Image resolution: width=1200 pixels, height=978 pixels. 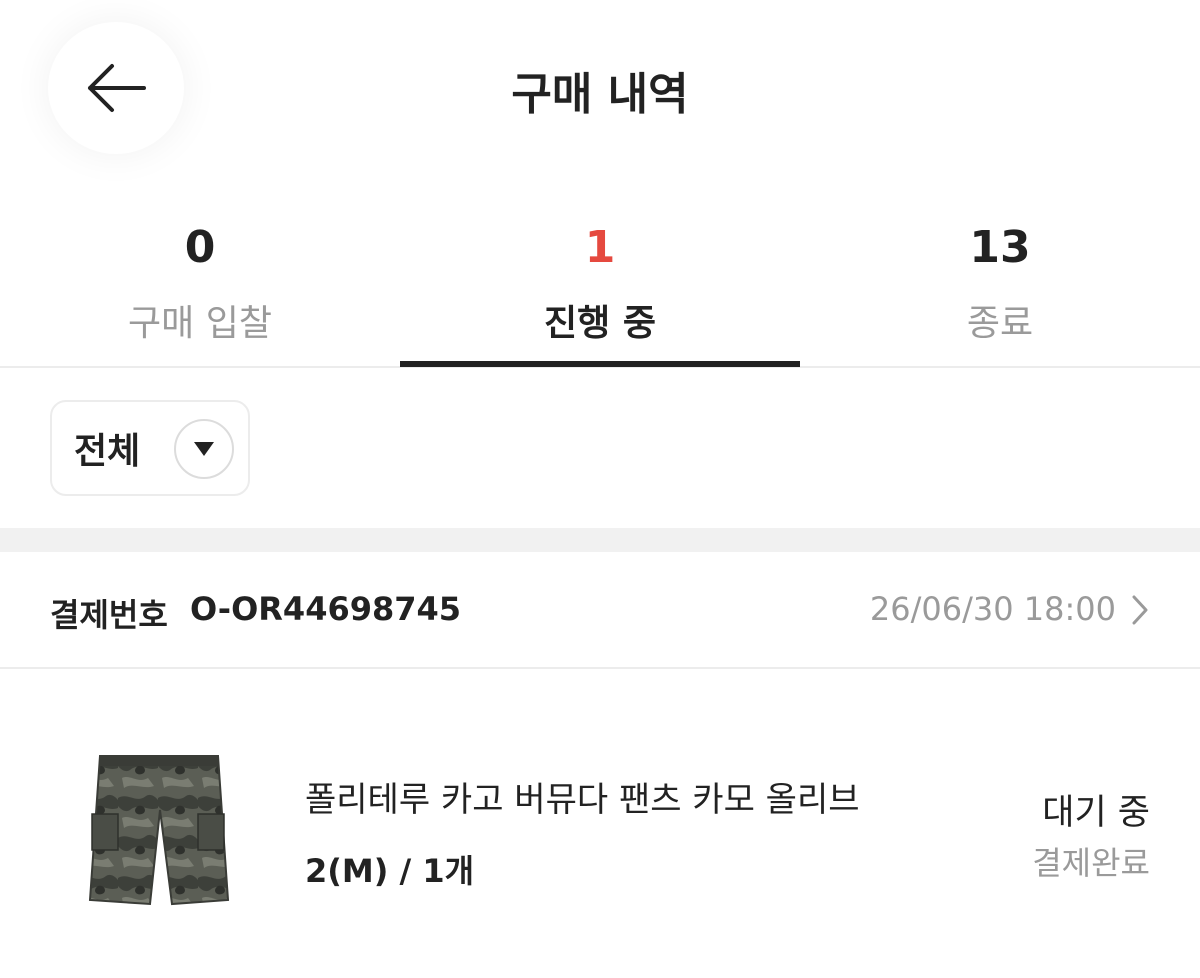 I want to click on product-name: 폴리테루 카고 버뮤다 팬츠 카모 올리브, so click(x=582, y=800).